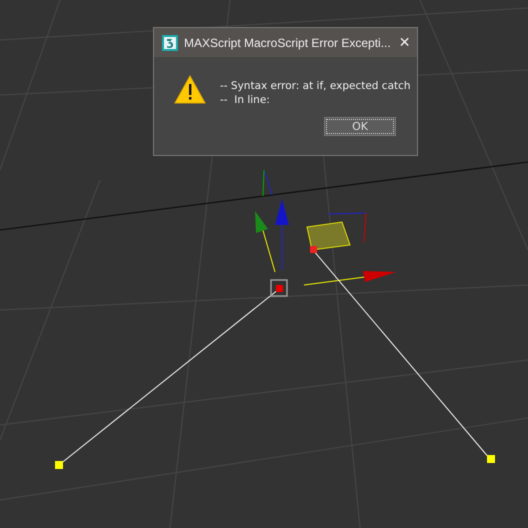  I want to click on close-button: ✕, so click(404, 42).